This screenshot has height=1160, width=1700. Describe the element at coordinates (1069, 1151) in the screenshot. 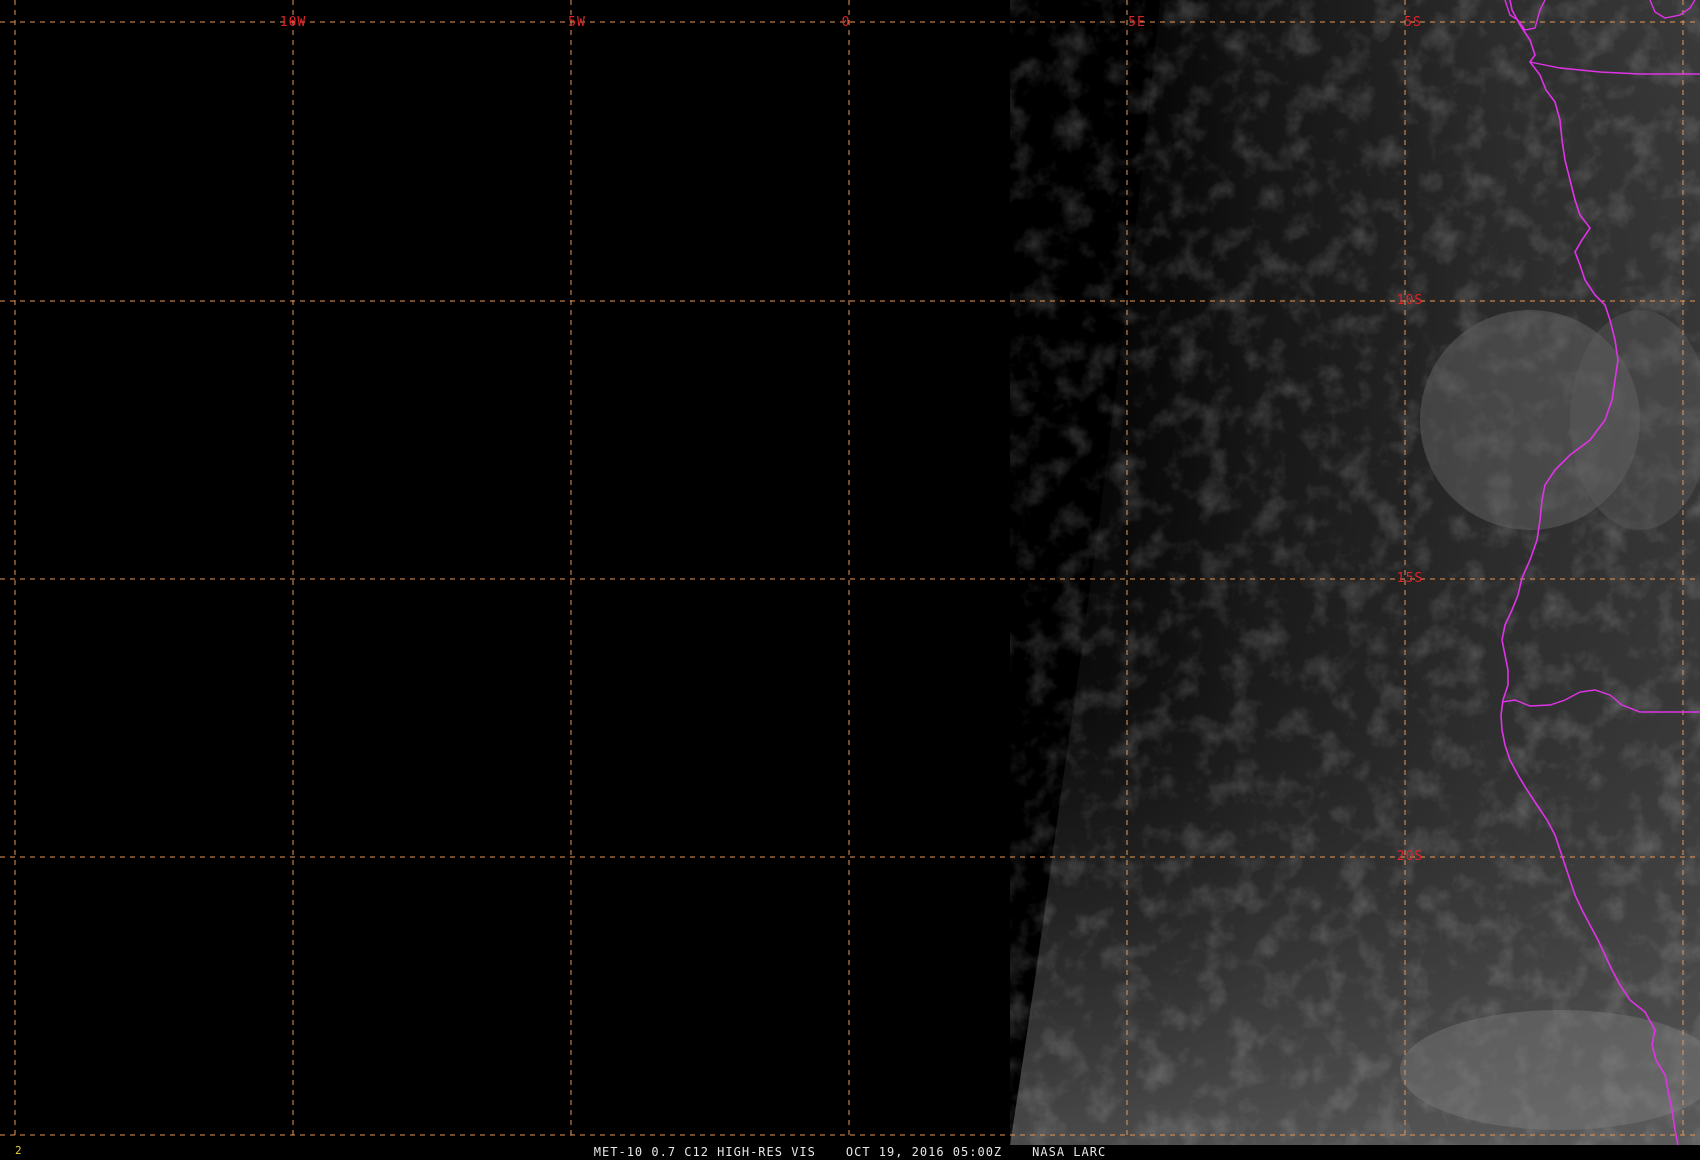

I see `source-label: NASA LARC` at that location.